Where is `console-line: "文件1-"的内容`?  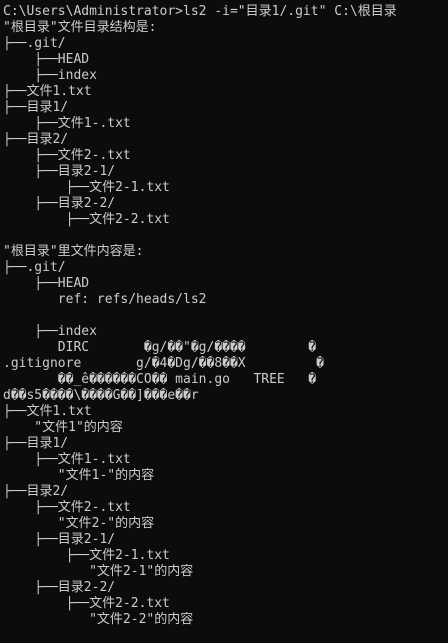 console-line: "文件1-"的内容 is located at coordinates (79, 475).